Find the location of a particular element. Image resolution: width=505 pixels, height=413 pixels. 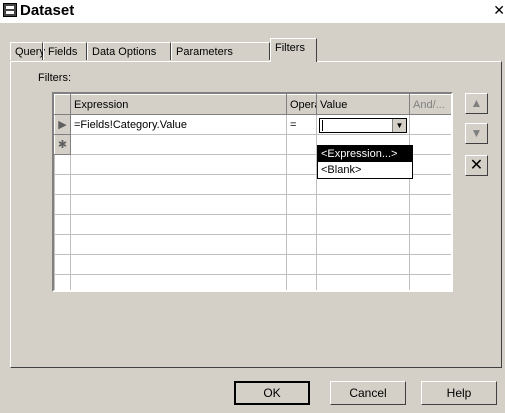

window-title: Dataset is located at coordinates (47, 10).